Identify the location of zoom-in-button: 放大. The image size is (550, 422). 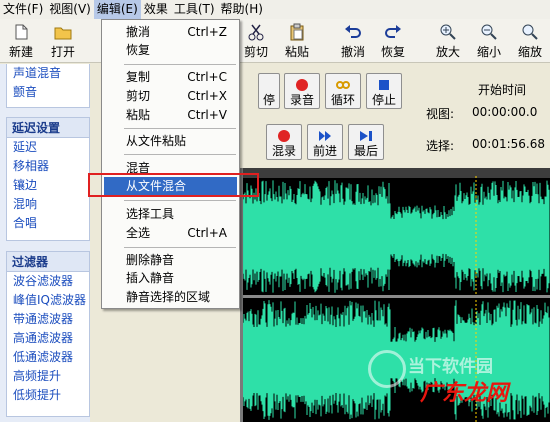
(448, 41).